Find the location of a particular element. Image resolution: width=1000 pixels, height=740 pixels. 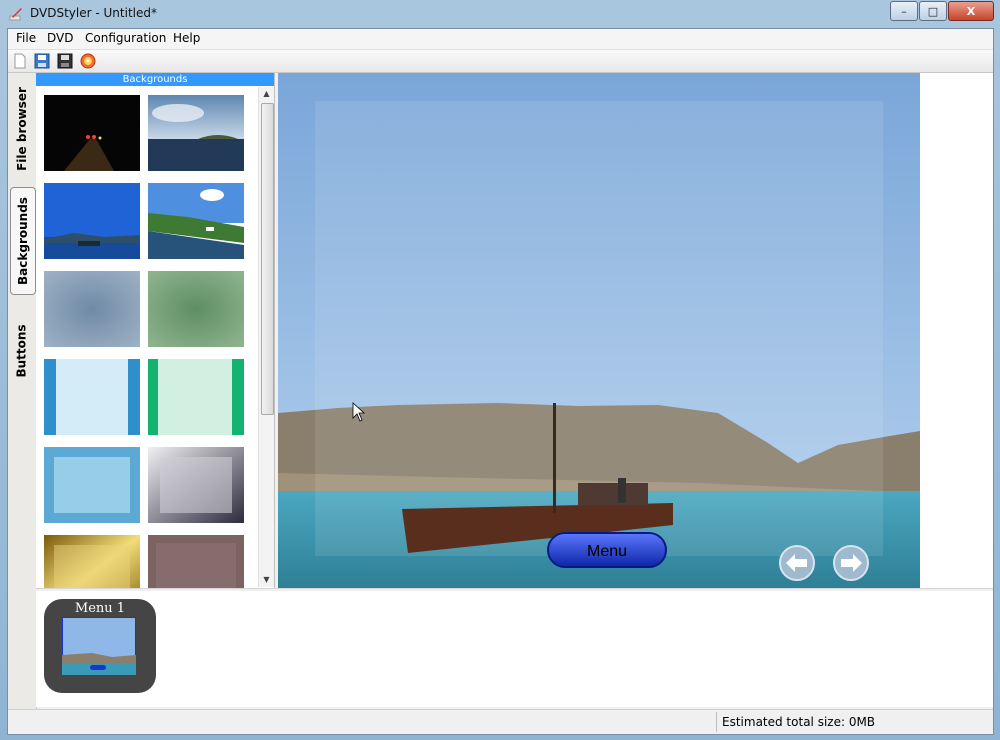

save-icon is located at coordinates (42, 61).